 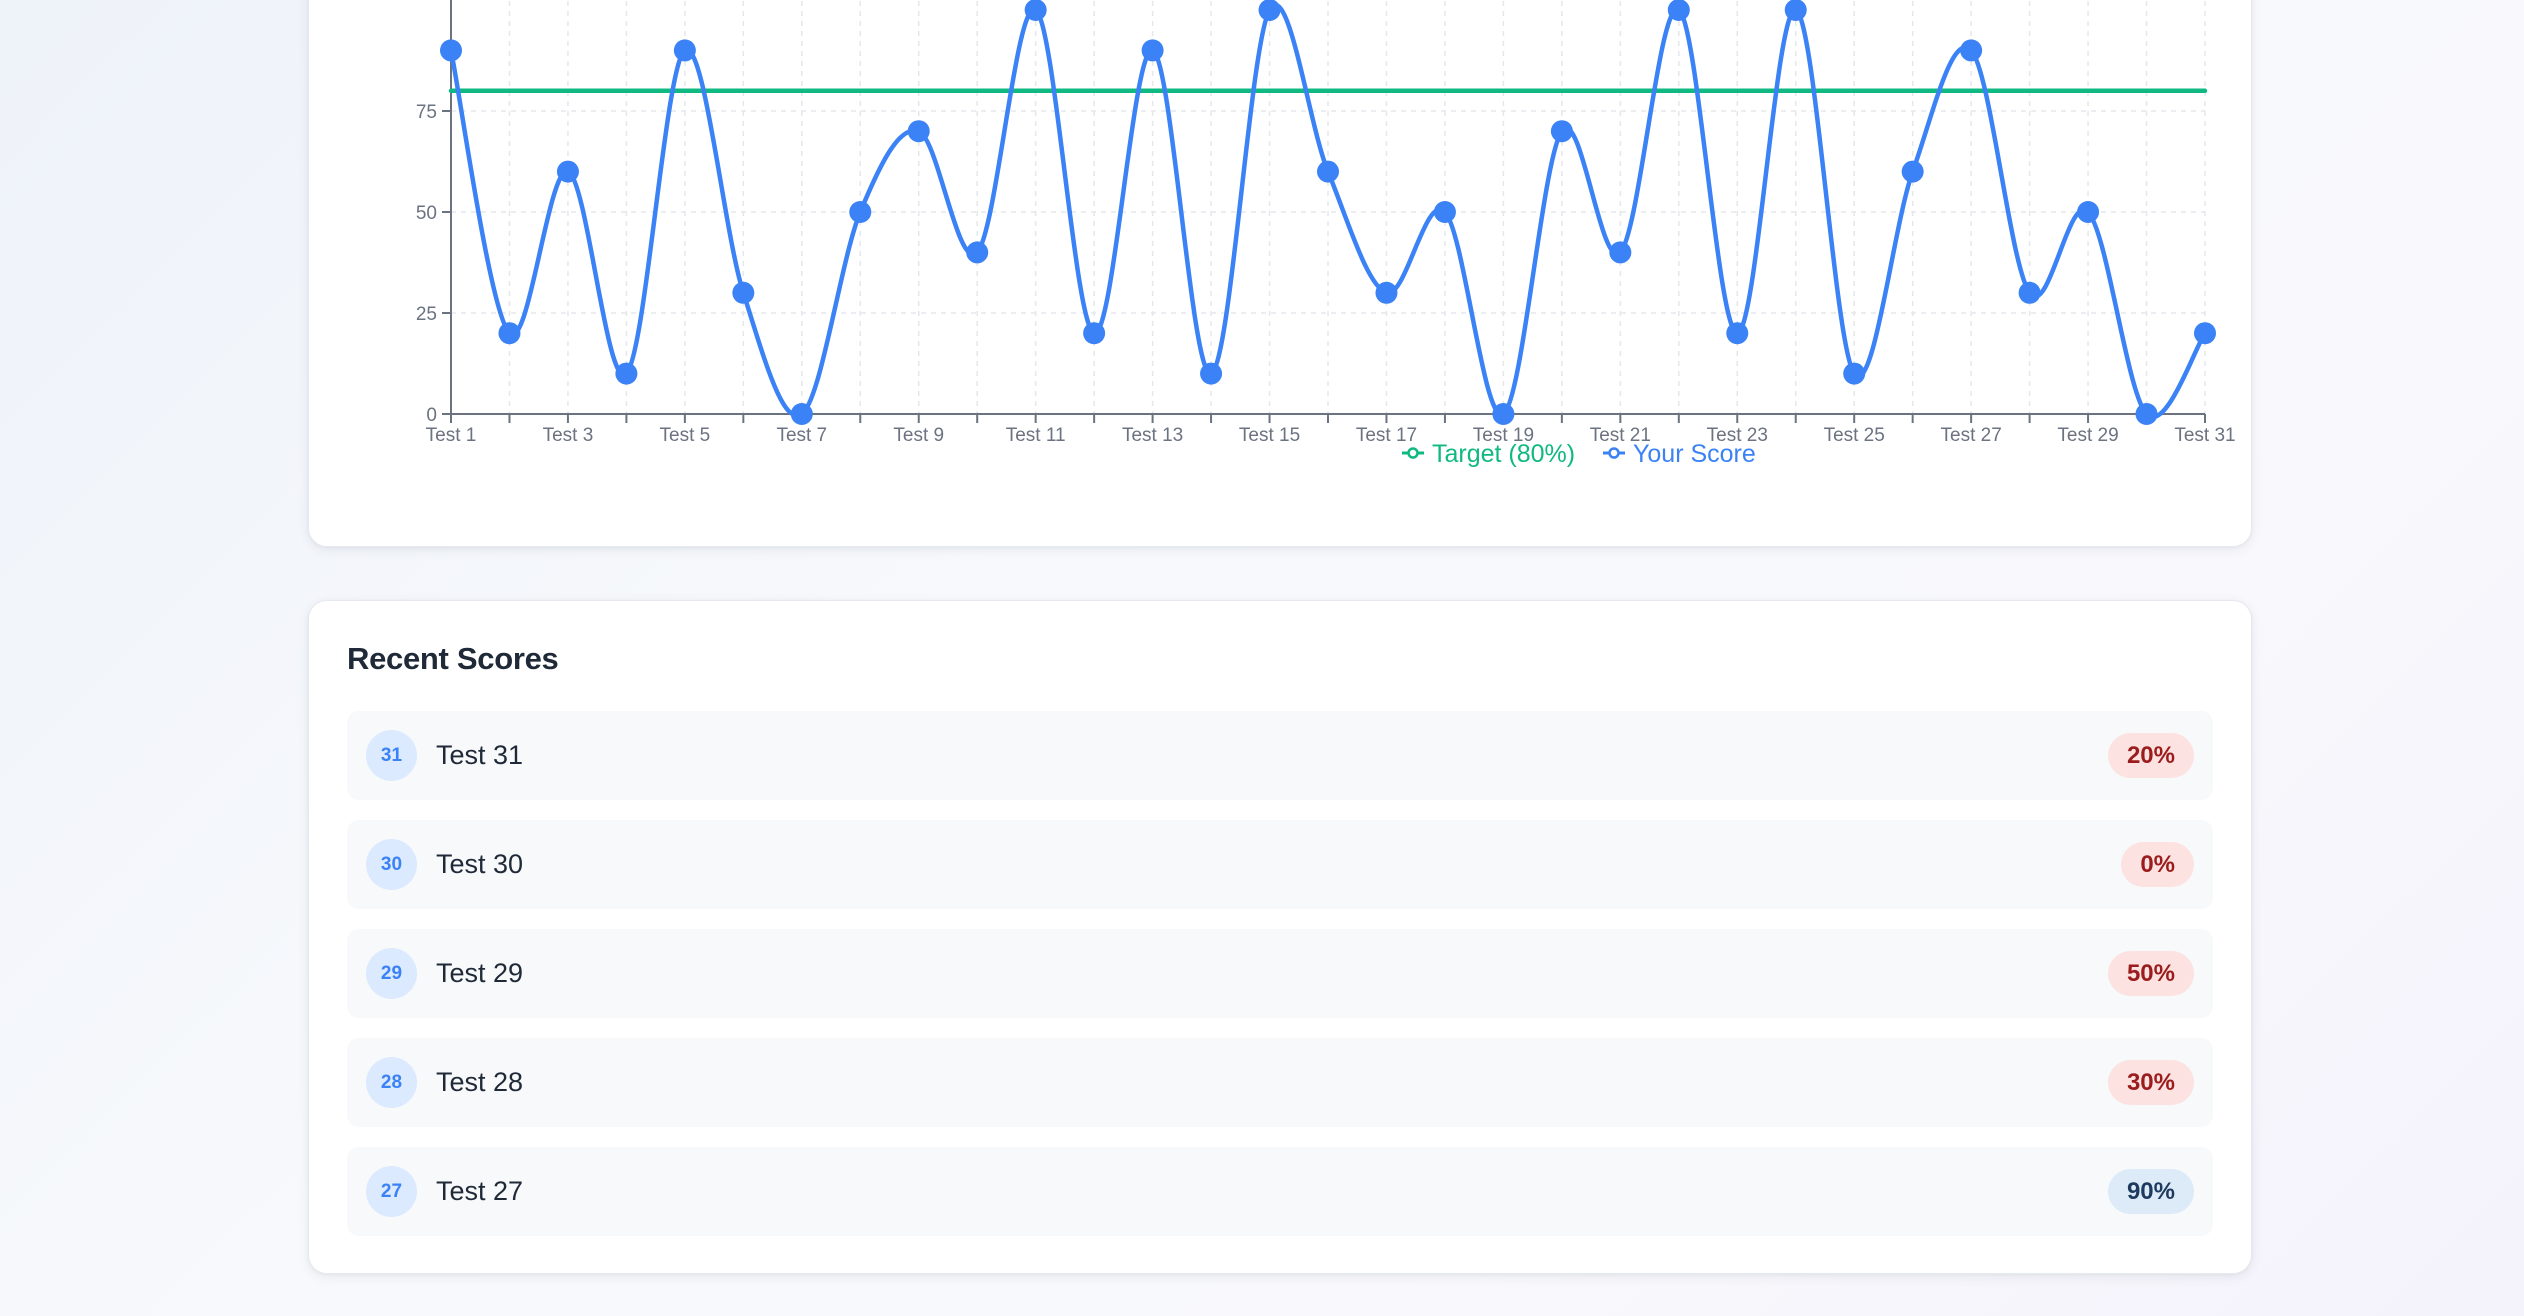 What do you see at coordinates (1971, 435) in the screenshot?
I see `x-tick-label: Test 27` at bounding box center [1971, 435].